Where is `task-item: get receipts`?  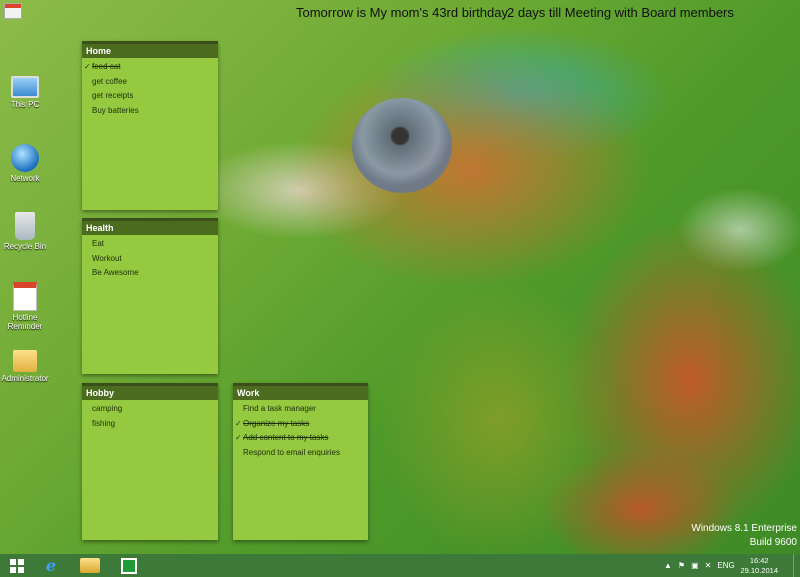 task-item: get receipts is located at coordinates (150, 96).